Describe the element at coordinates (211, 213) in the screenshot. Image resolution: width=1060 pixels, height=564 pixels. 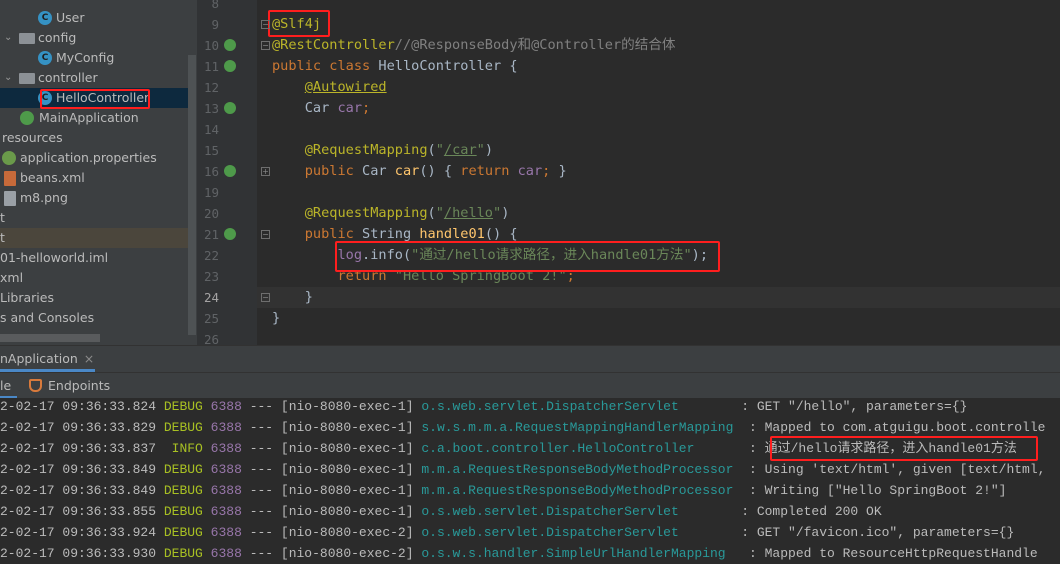
I see `line-number: 20` at that location.